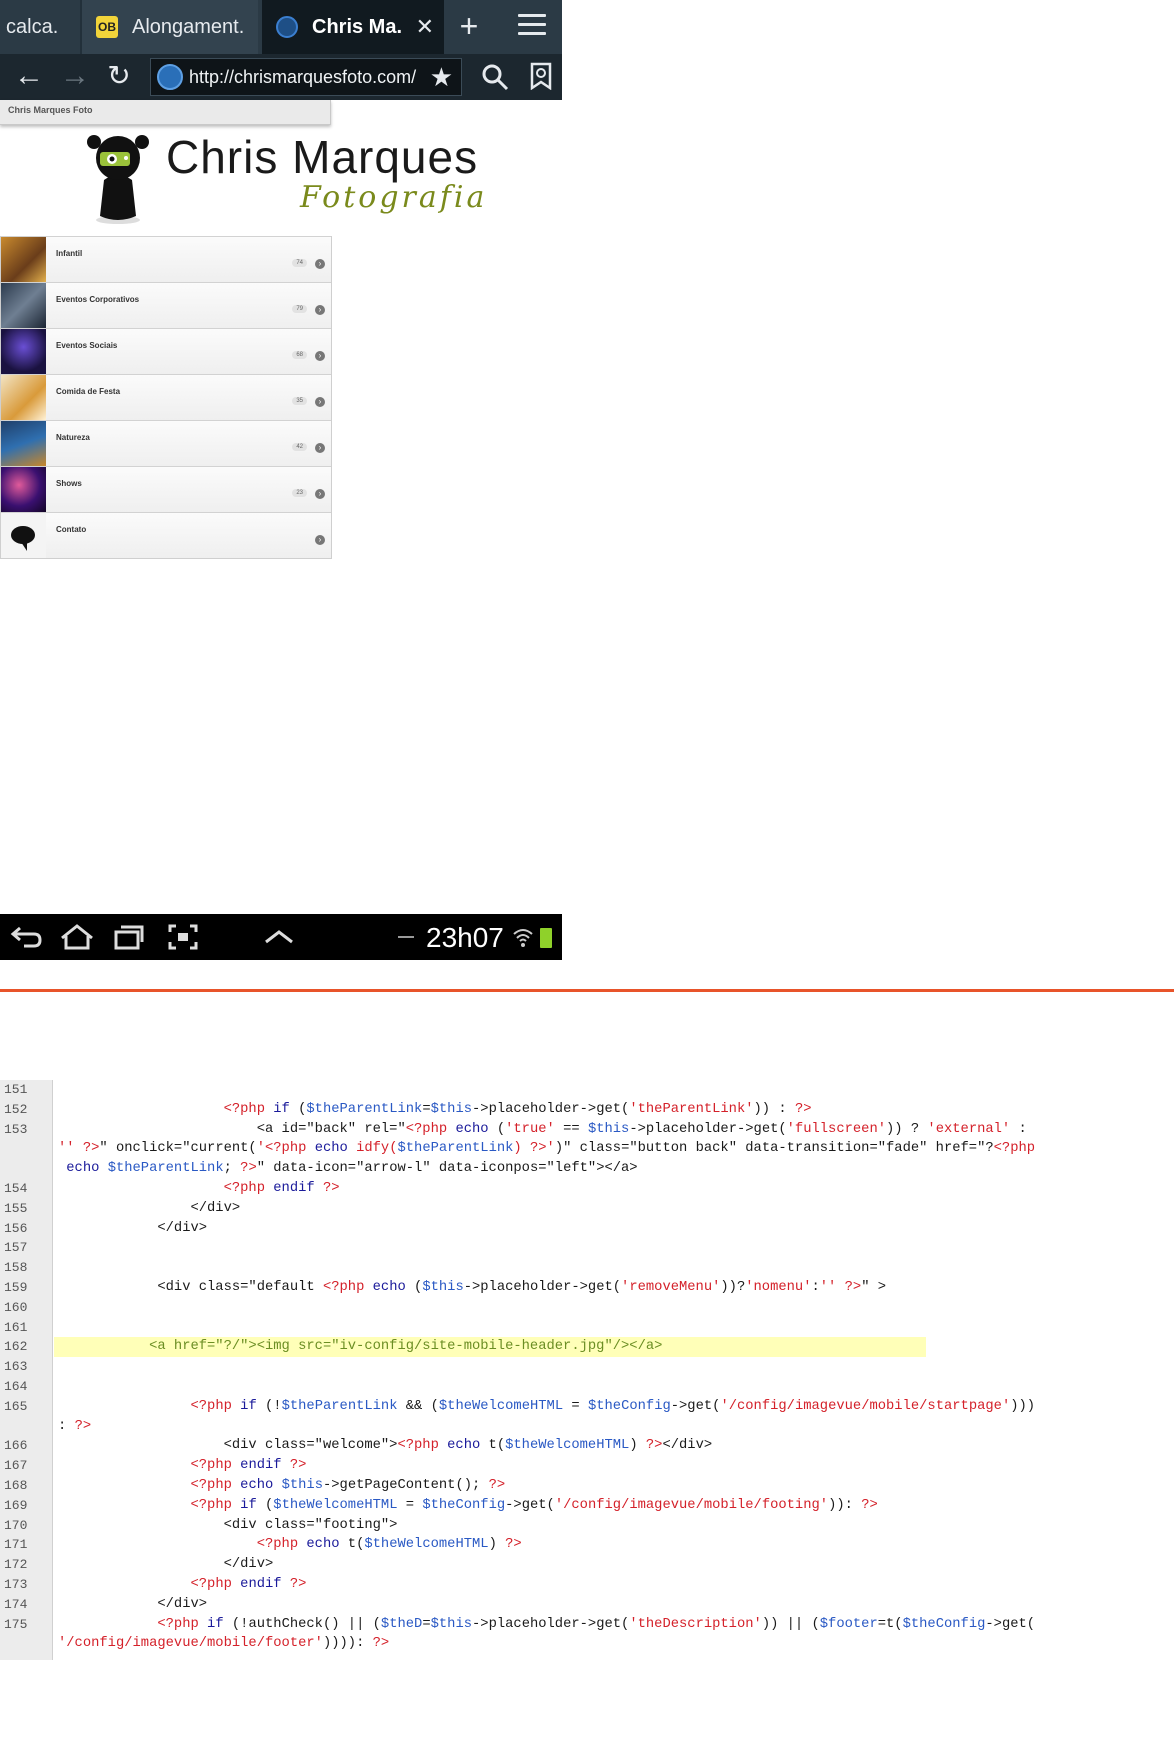  What do you see at coordinates (16, 1545) in the screenshot?
I see `line-number: 171` at bounding box center [16, 1545].